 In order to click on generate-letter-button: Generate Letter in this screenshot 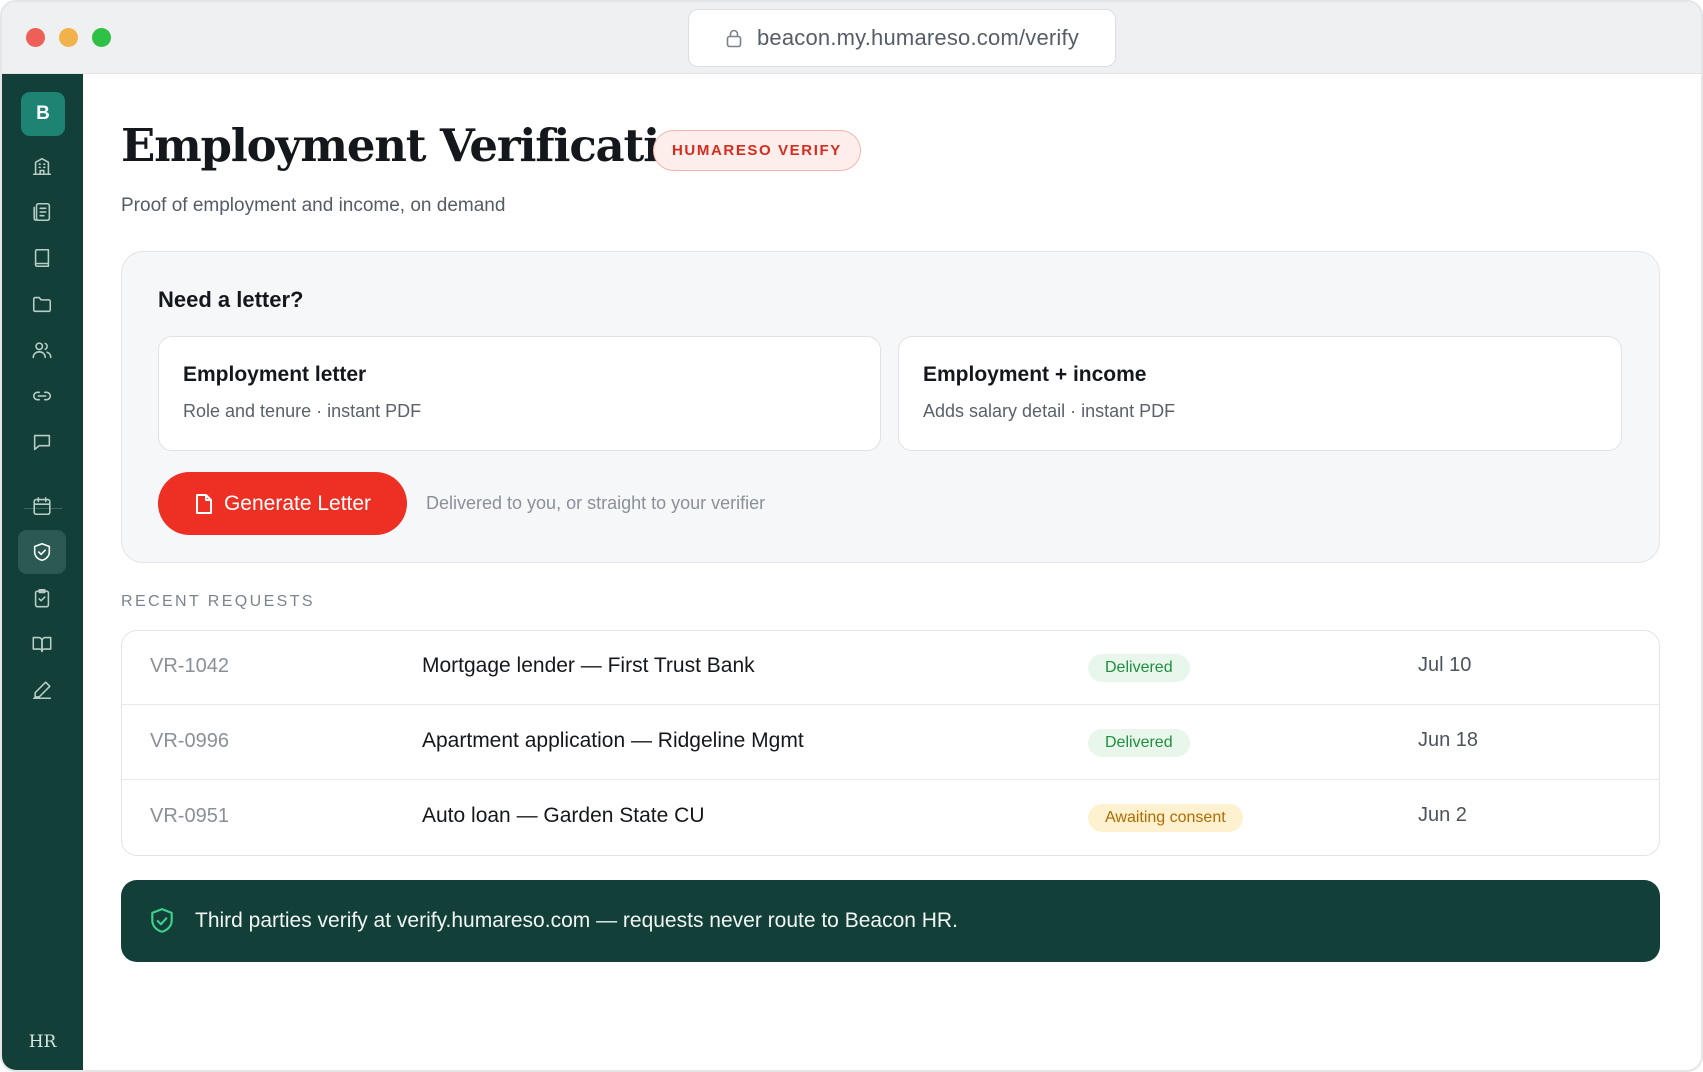, I will do `click(282, 503)`.